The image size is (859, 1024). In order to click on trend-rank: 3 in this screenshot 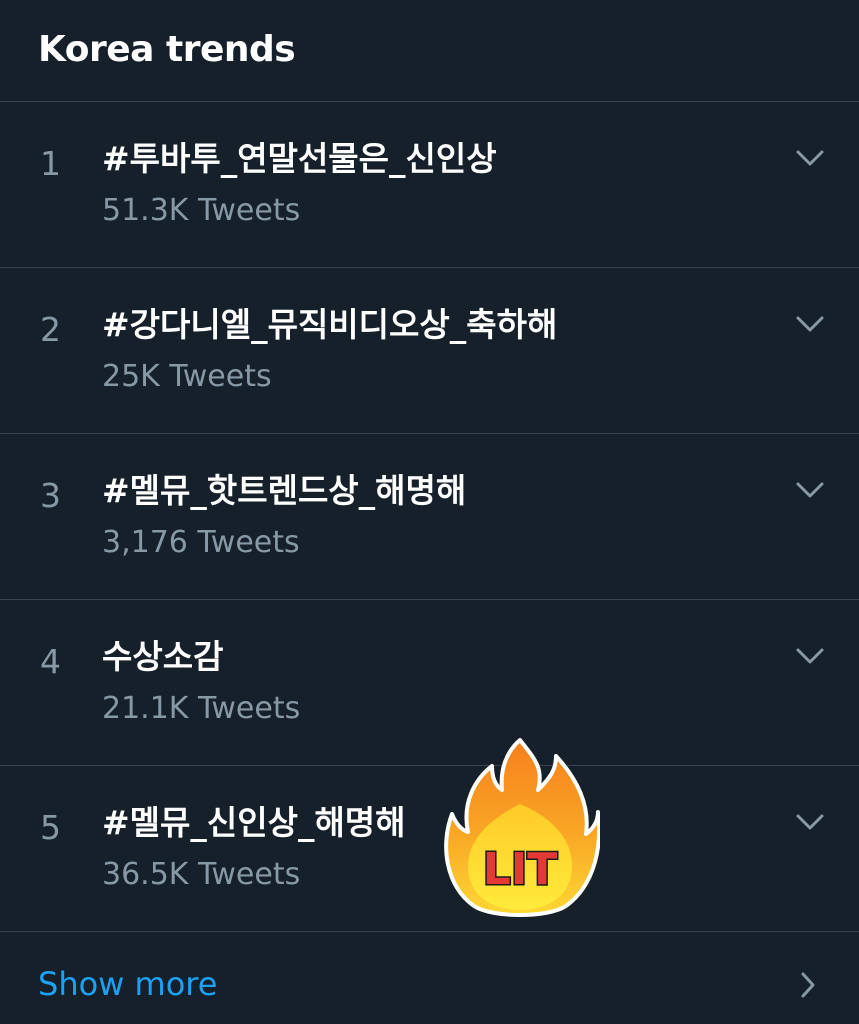, I will do `click(50, 495)`.